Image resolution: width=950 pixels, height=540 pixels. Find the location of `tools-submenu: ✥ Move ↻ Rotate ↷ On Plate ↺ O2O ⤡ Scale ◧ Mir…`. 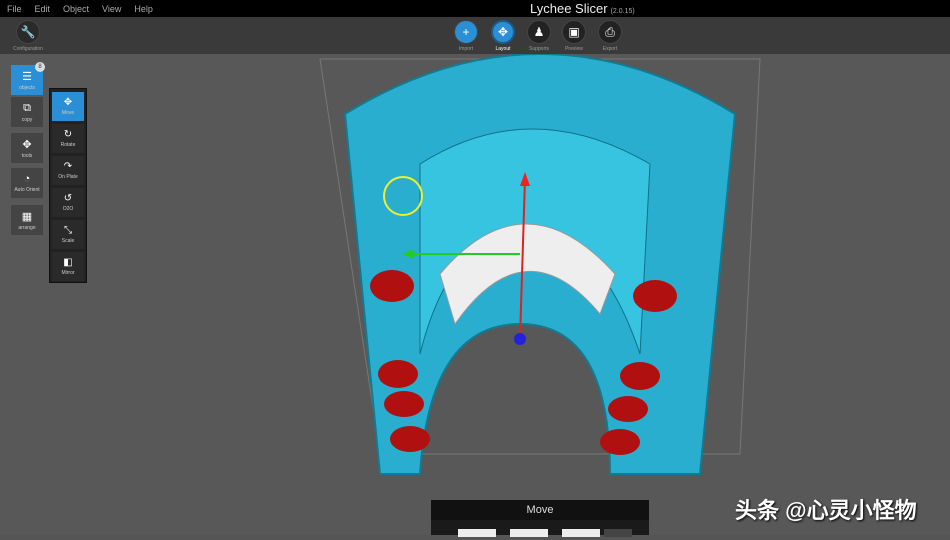

tools-submenu: ✥ Move ↻ Rotate ↷ On Plate ↺ O2O ⤡ Scale ◧ Mir… is located at coordinates (68, 185).